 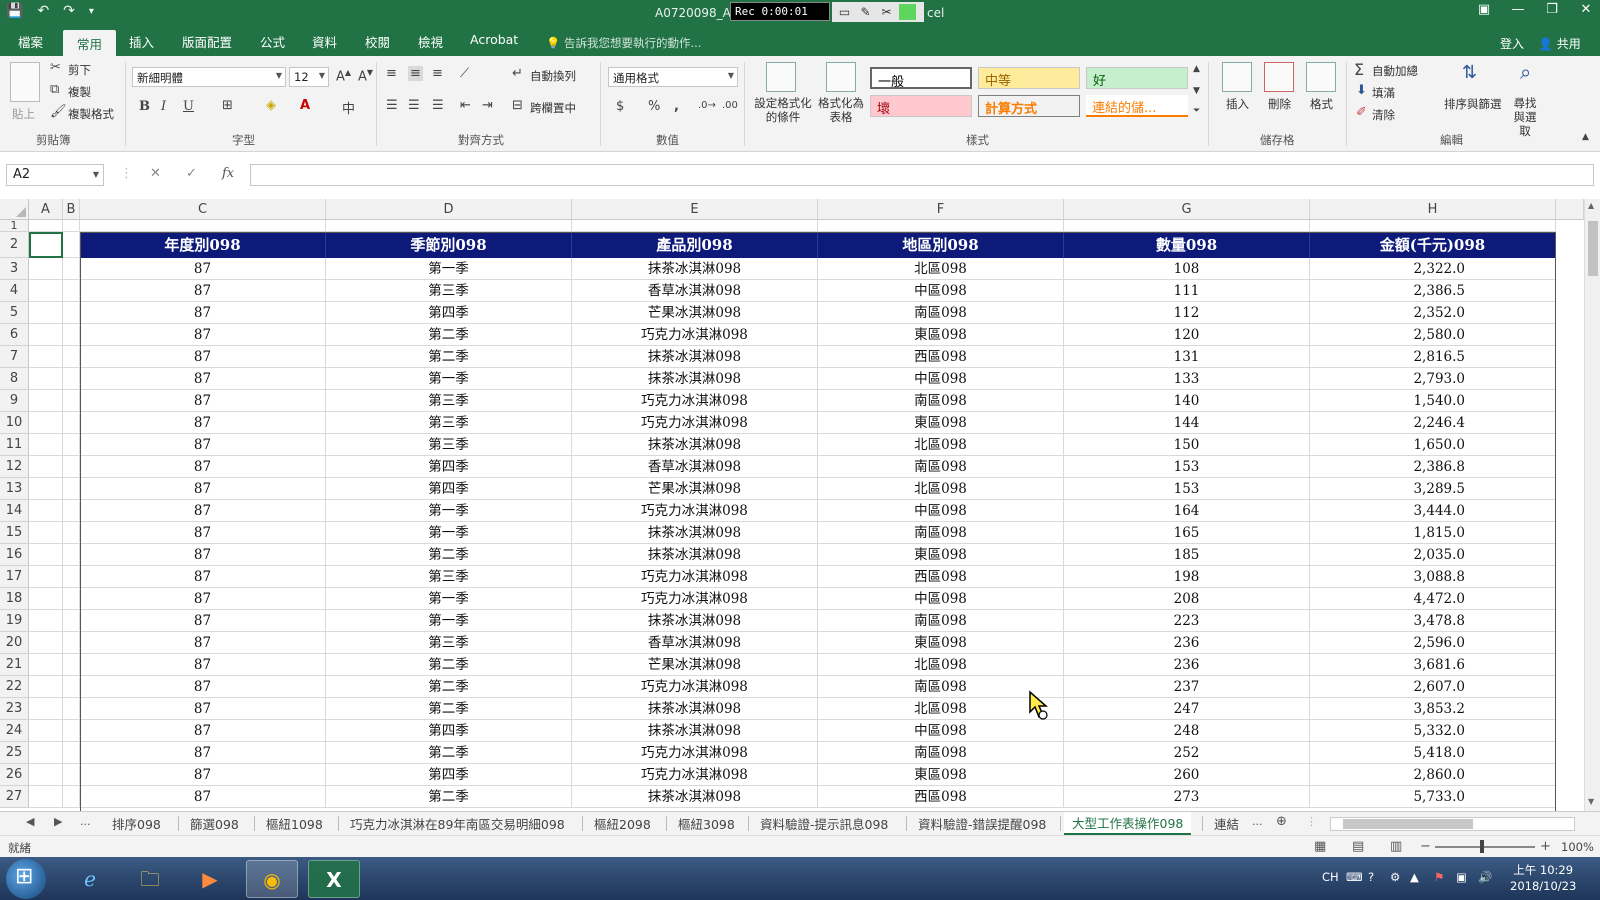 What do you see at coordinates (191, 173) in the screenshot?
I see `enter-icon: ✓` at bounding box center [191, 173].